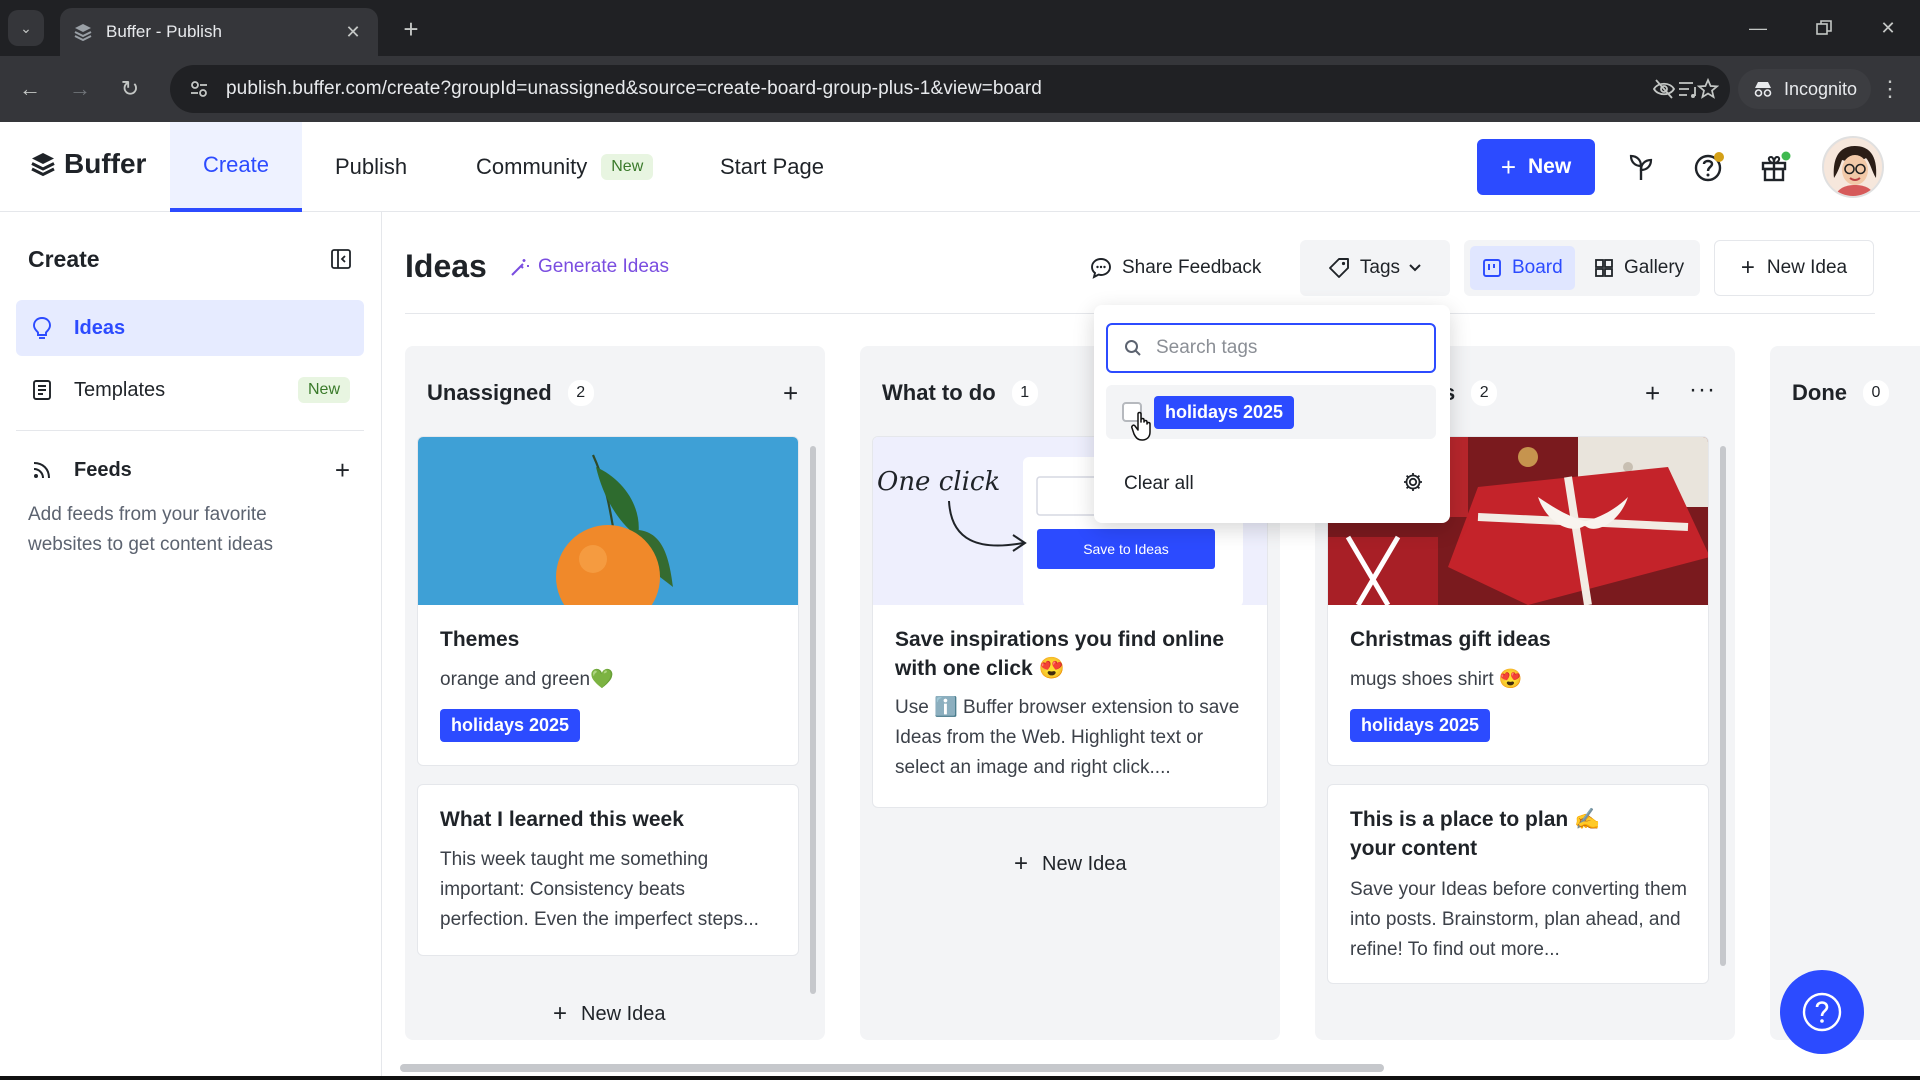  Describe the element at coordinates (64, 259) in the screenshot. I see `sidebar-title: Create` at that location.